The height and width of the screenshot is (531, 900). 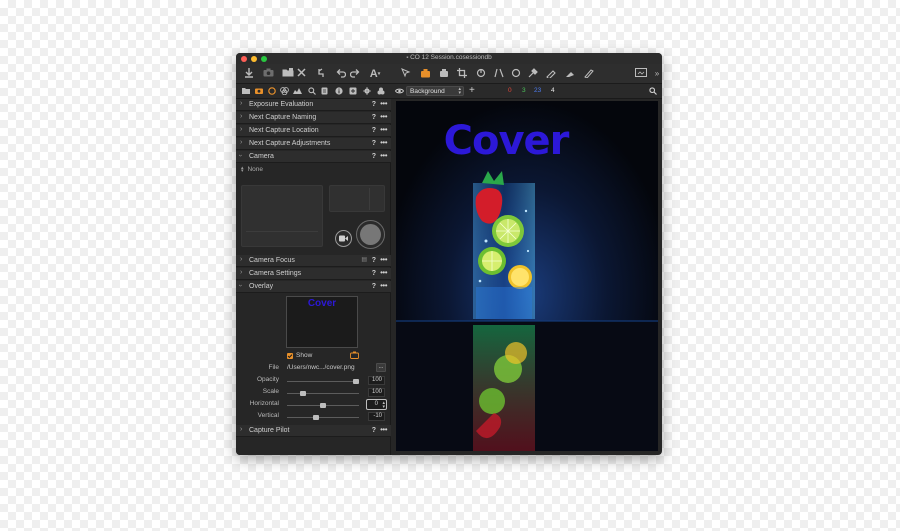 What do you see at coordinates (313, 261) in the screenshot?
I see `section-camera-focus: › Camera Focus ▤ ? •••` at bounding box center [313, 261].